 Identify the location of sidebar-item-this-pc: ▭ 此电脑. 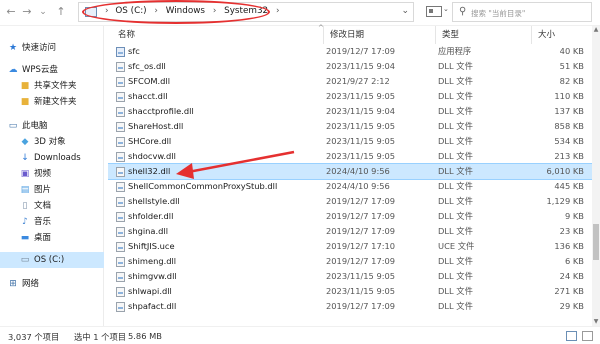
(52, 126).